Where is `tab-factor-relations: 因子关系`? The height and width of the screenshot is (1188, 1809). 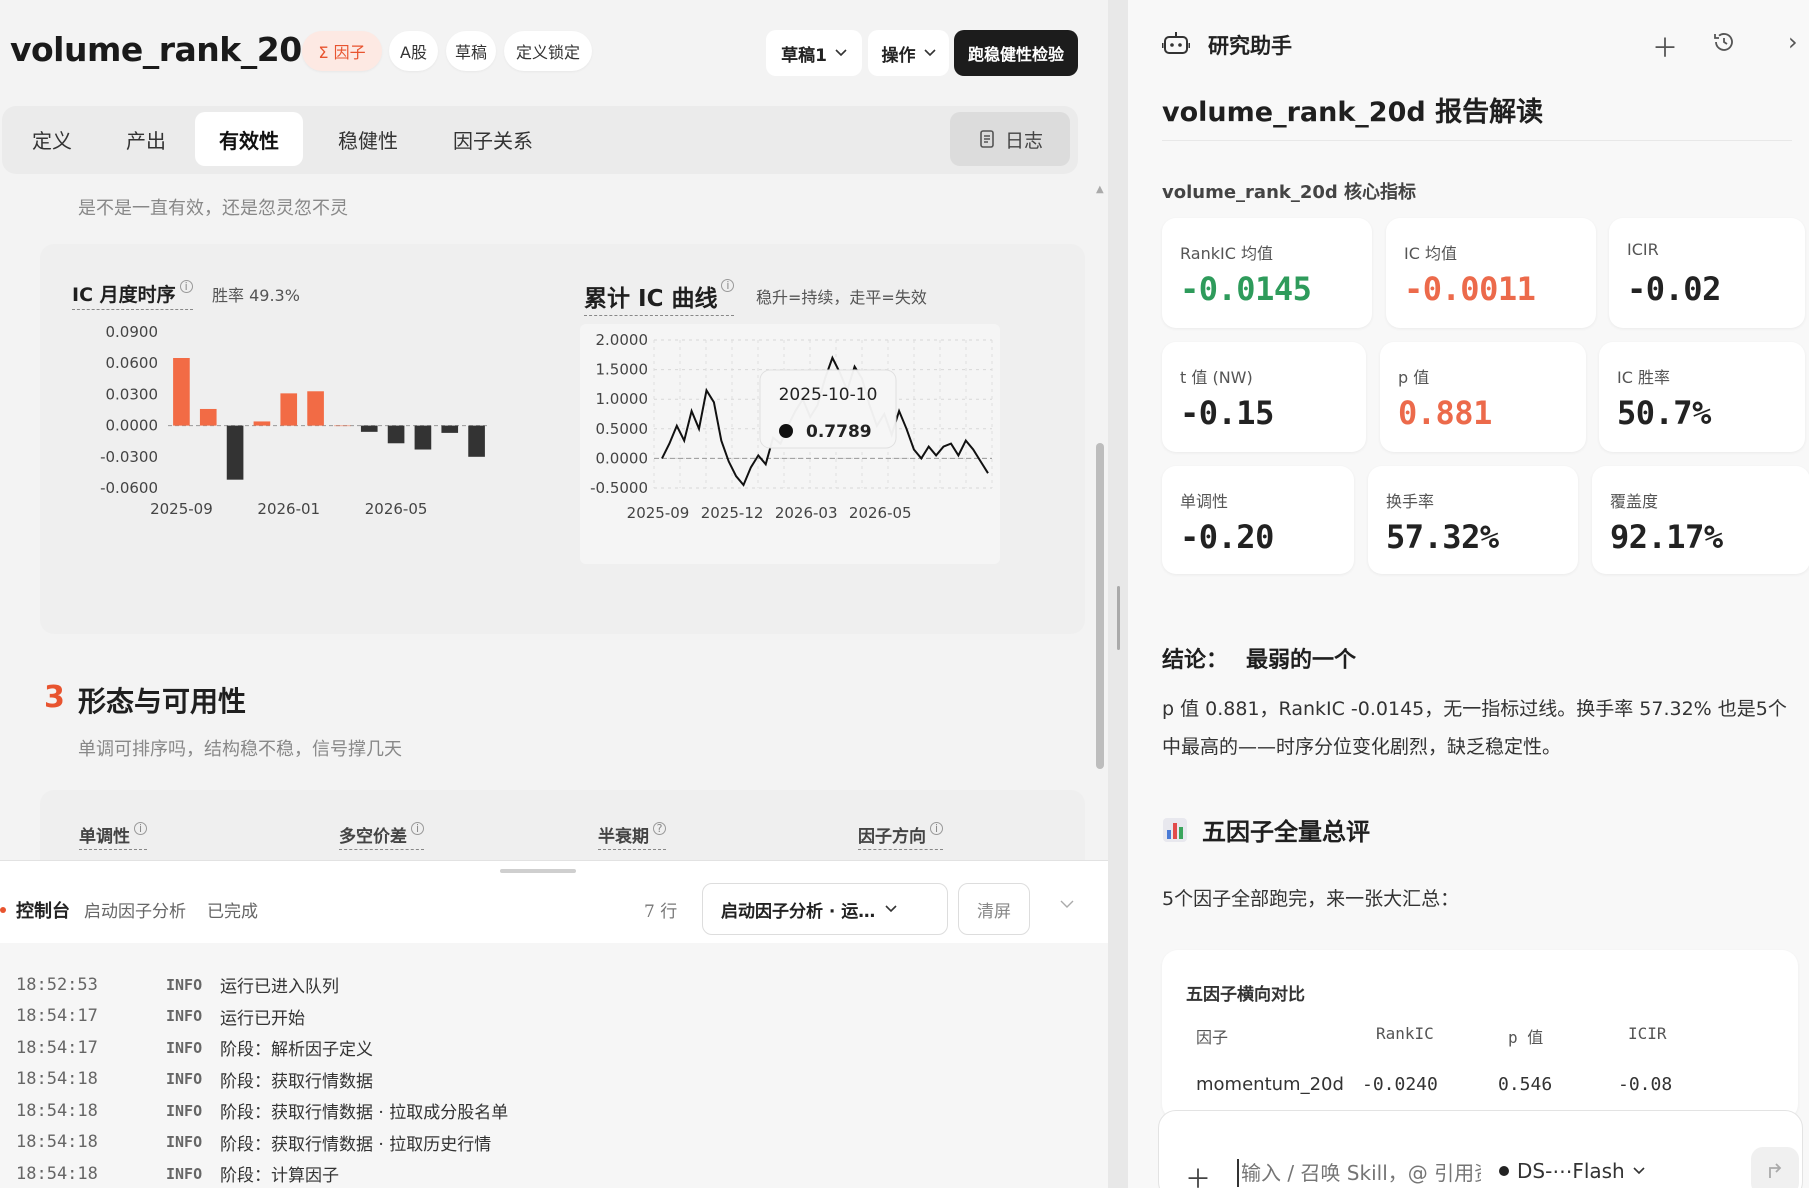 tab-factor-relations: 因子关系 is located at coordinates (493, 139).